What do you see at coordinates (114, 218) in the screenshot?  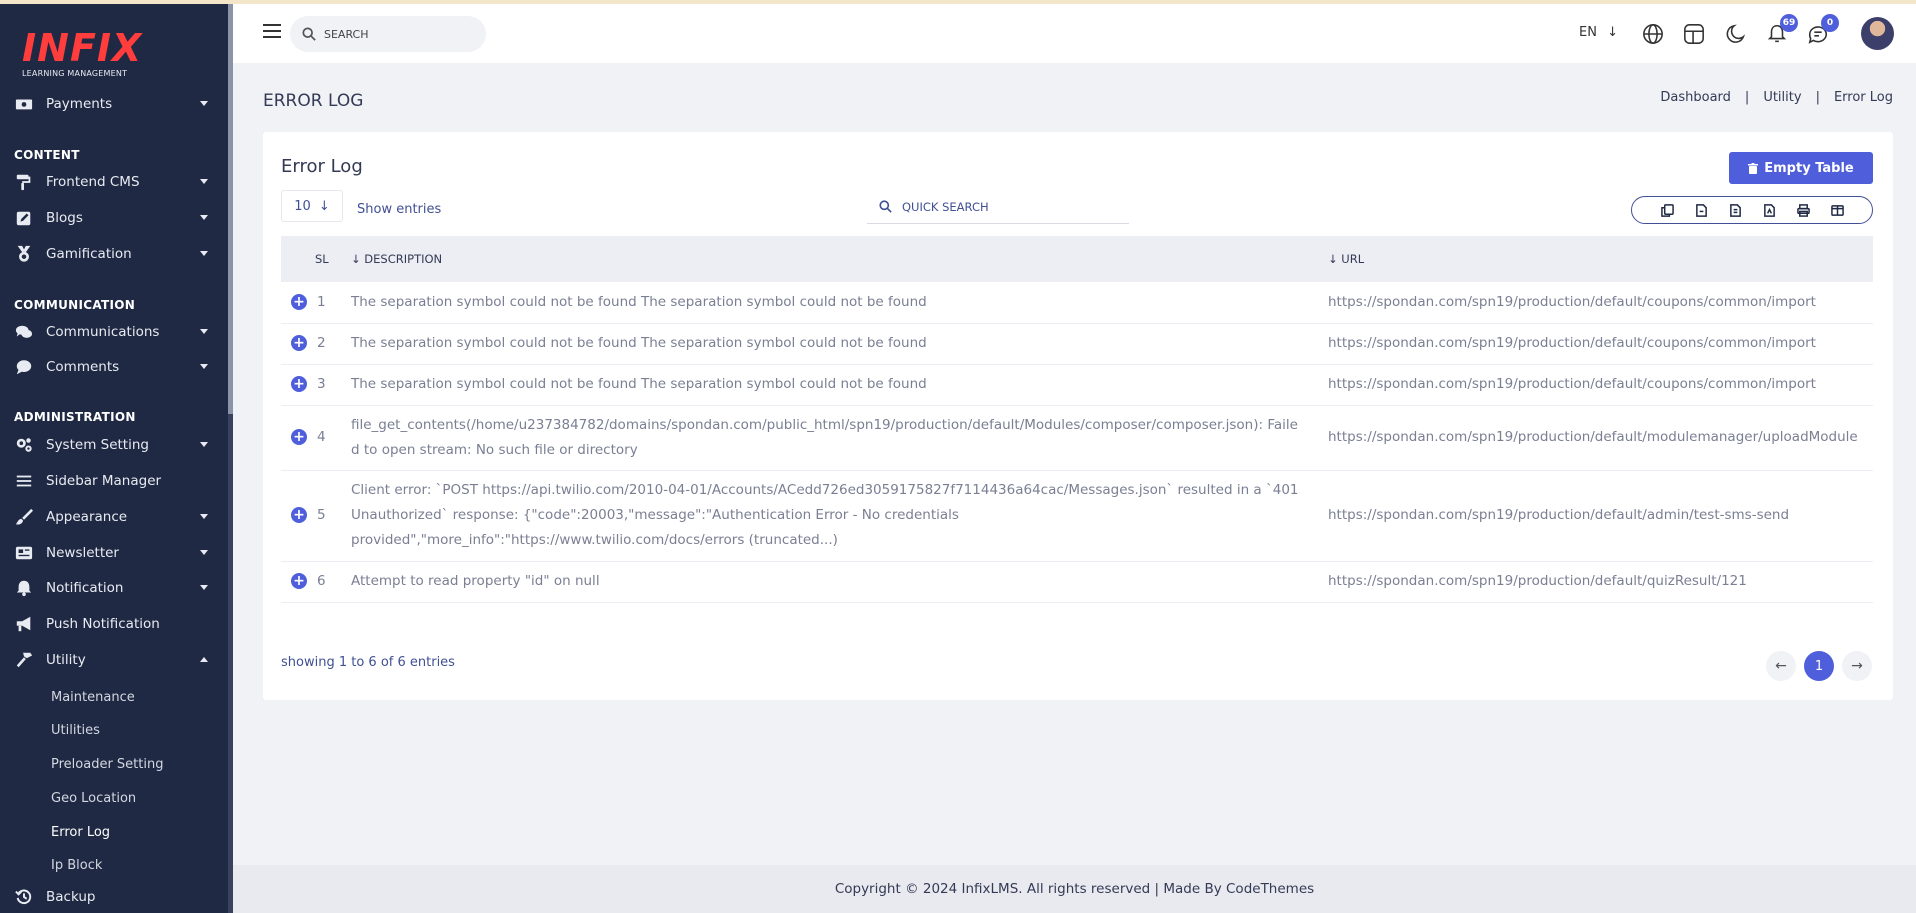 I see `sidebar-item-blogs: Blogs` at bounding box center [114, 218].